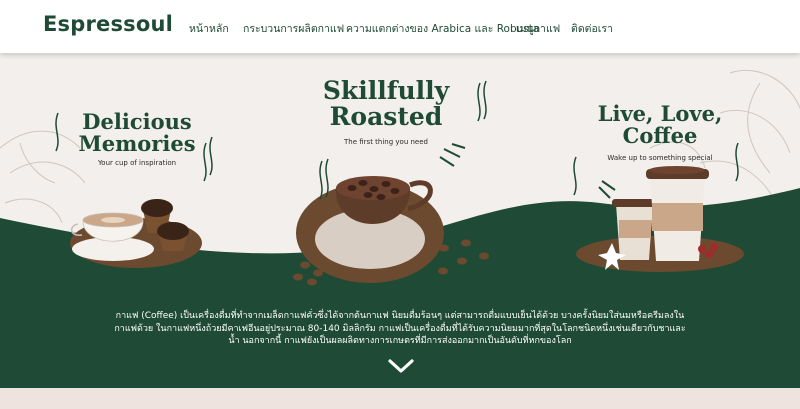 The height and width of the screenshot is (409, 800). What do you see at coordinates (660, 125) in the screenshot?
I see `panel-title-live-love-coffee: Live, Love, Coffee` at bounding box center [660, 125].